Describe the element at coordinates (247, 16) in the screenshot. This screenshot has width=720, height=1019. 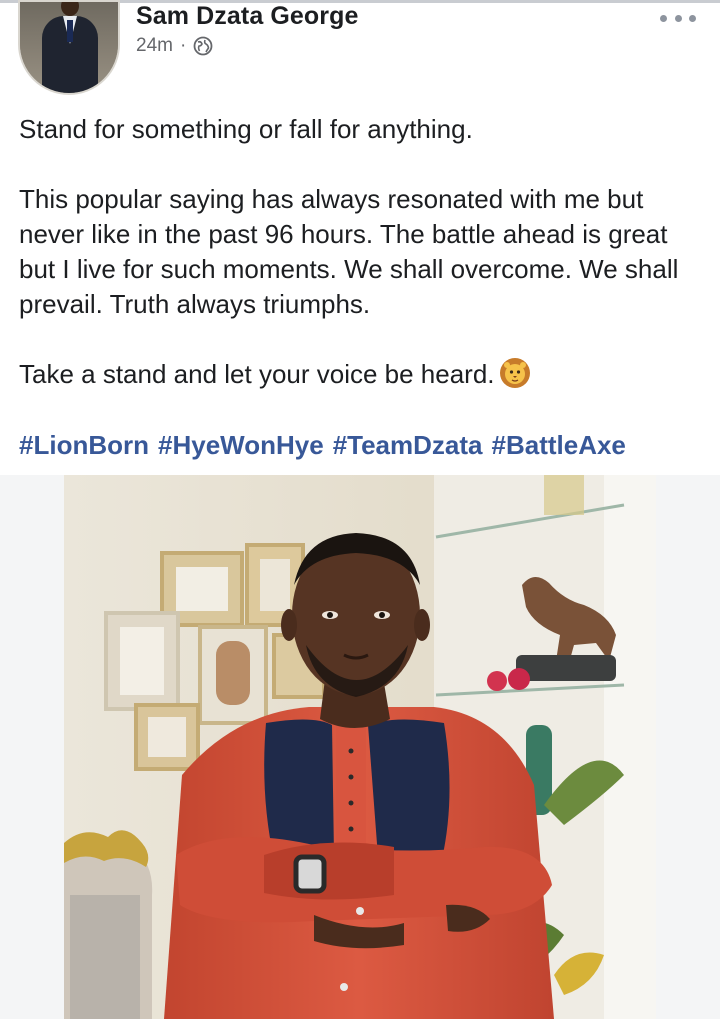
I see `author-name: Sam Dzata George` at that location.